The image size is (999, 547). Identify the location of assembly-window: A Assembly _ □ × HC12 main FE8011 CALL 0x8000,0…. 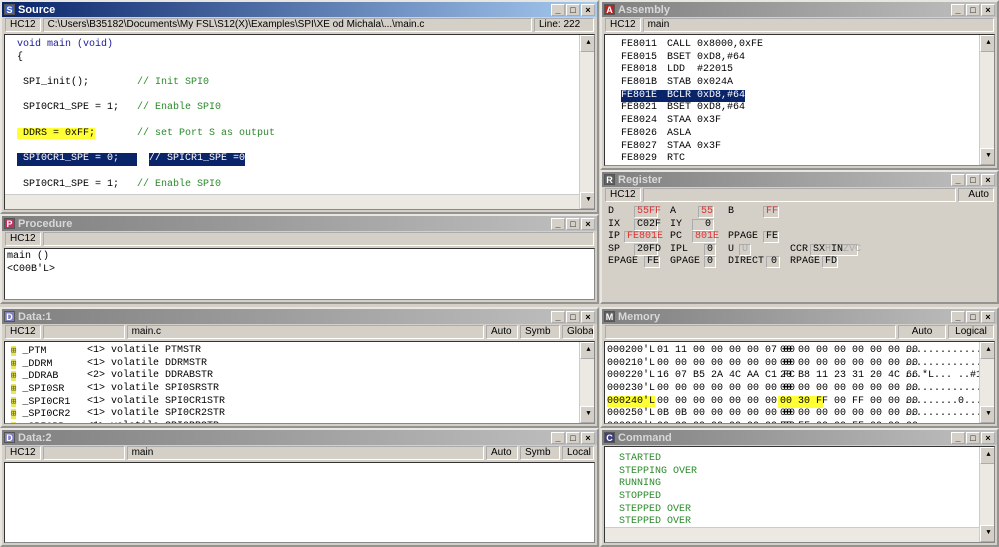
(799, 85).